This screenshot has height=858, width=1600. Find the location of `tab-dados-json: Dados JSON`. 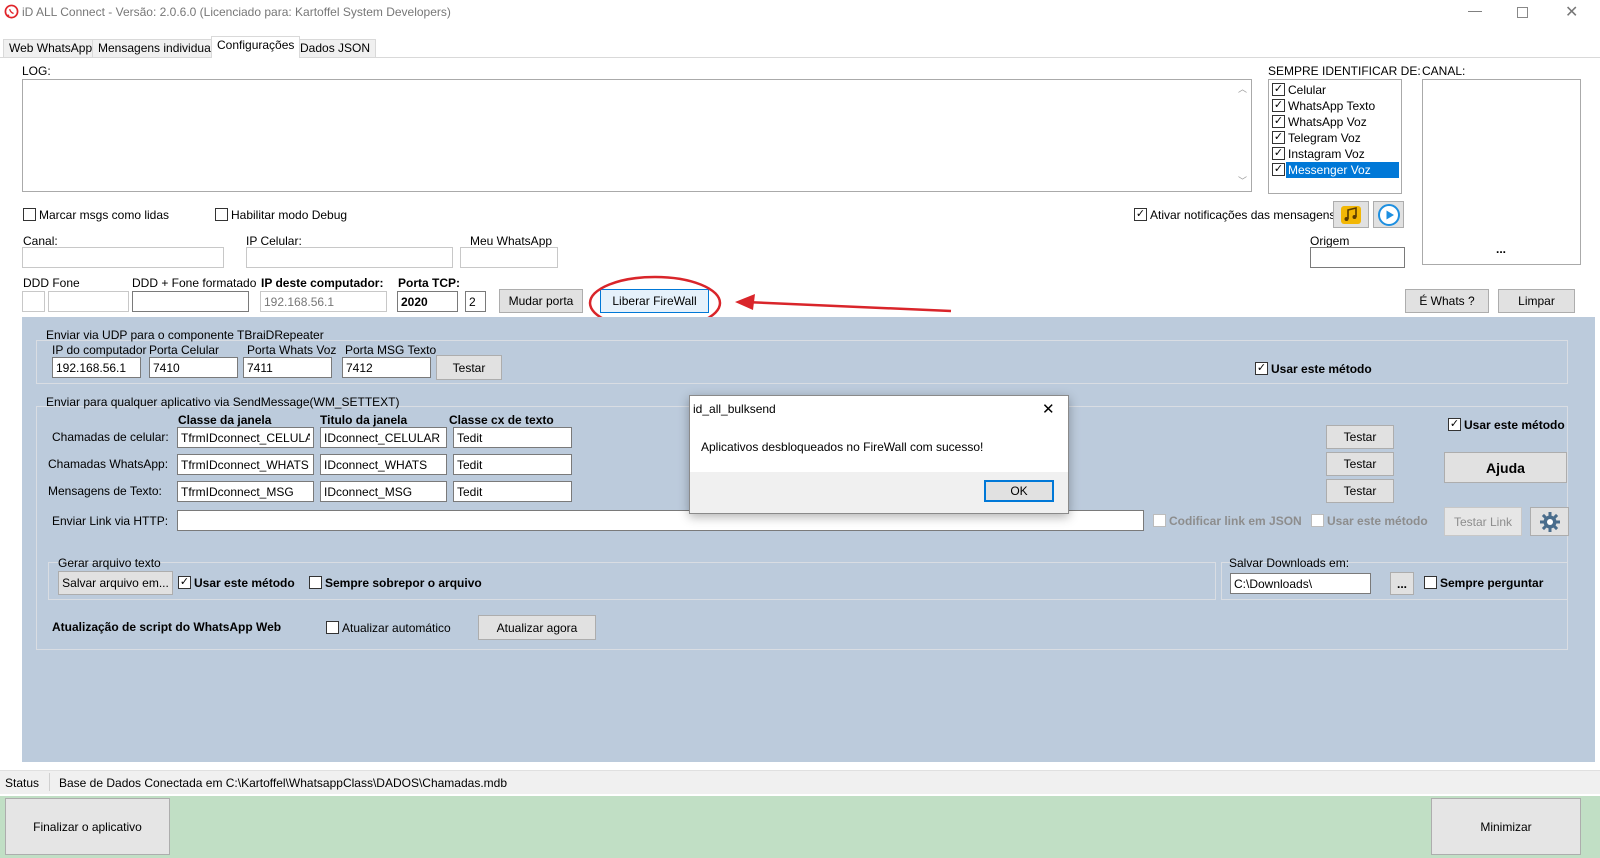

tab-dados-json: Dados JSON is located at coordinates (335, 48).